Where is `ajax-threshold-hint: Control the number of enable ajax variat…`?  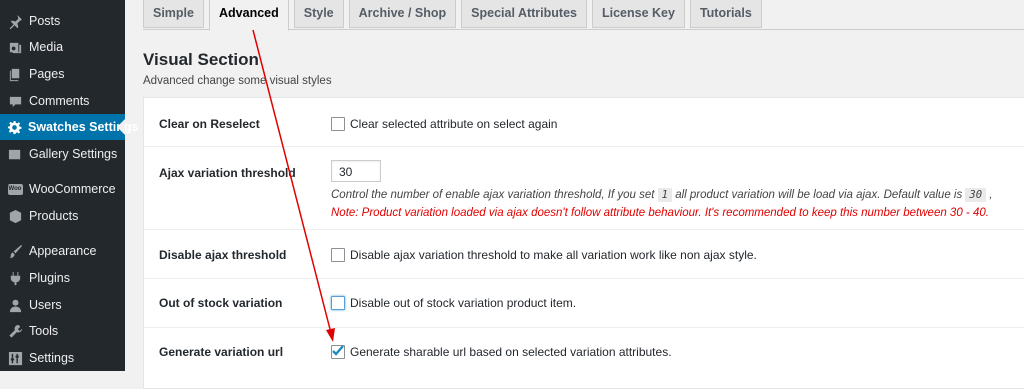 ajax-threshold-hint: Control the number of enable ajax variat… is located at coordinates (662, 195).